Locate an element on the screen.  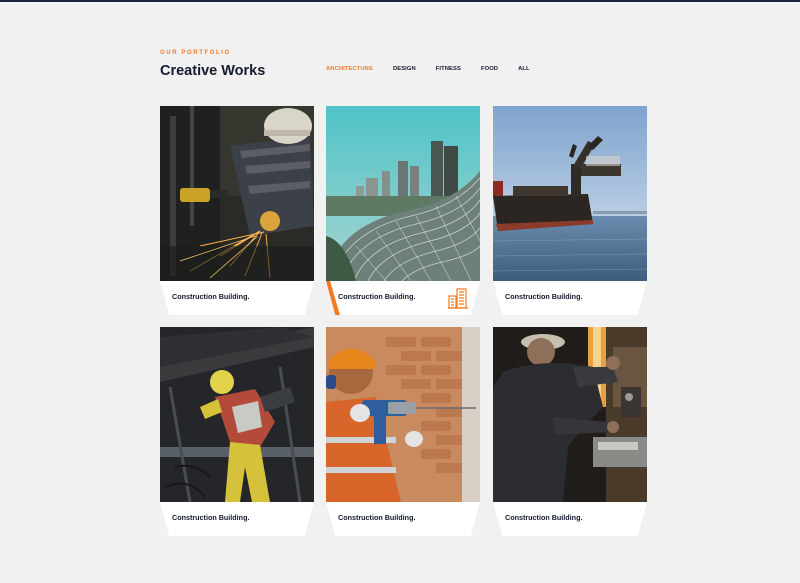
card-image-worker-machine is located at coordinates (570, 414).